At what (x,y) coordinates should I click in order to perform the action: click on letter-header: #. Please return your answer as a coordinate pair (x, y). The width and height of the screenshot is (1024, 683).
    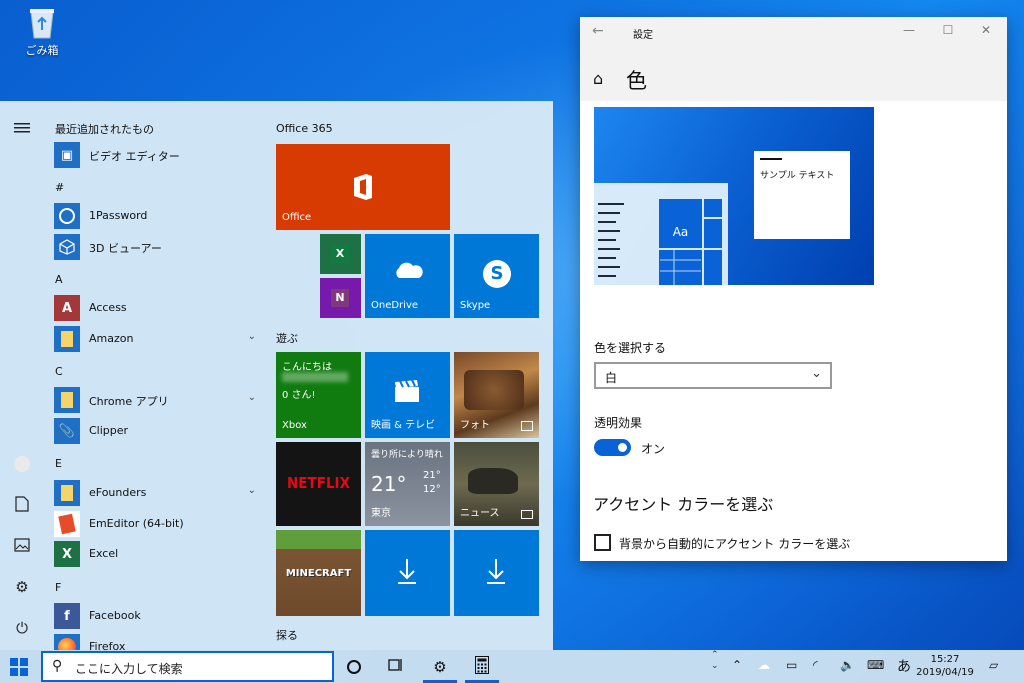
    Looking at the image, I should click on (59, 187).